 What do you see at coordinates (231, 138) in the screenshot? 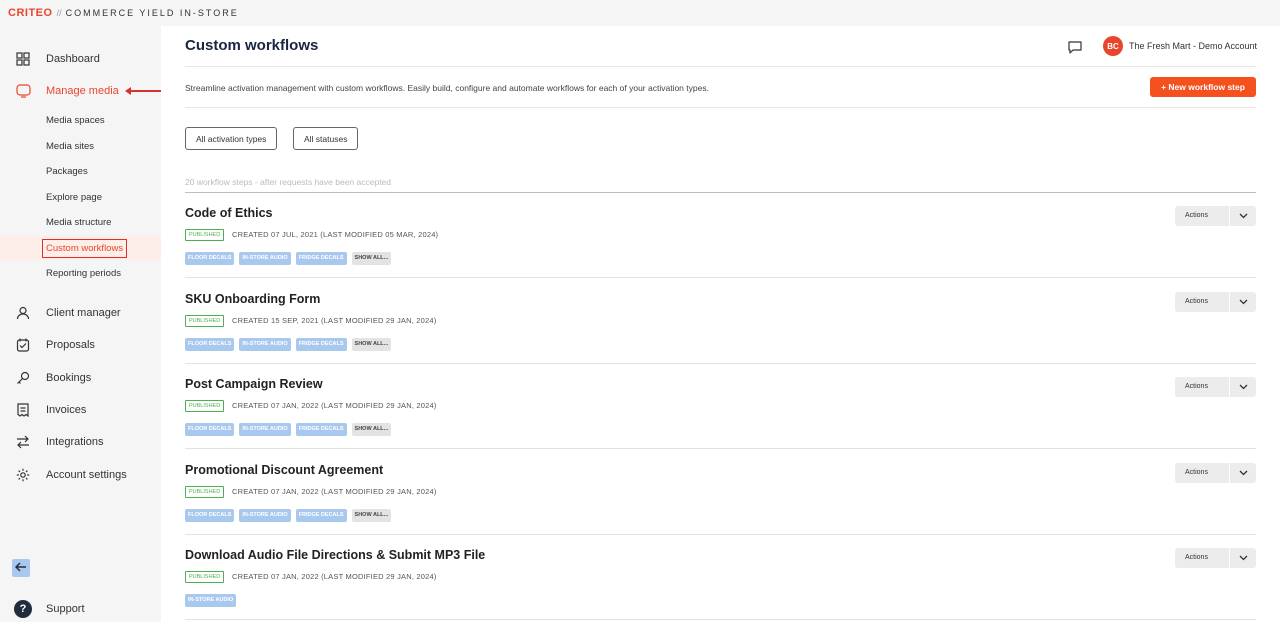
I see `activation-types-filter: All activation types` at bounding box center [231, 138].